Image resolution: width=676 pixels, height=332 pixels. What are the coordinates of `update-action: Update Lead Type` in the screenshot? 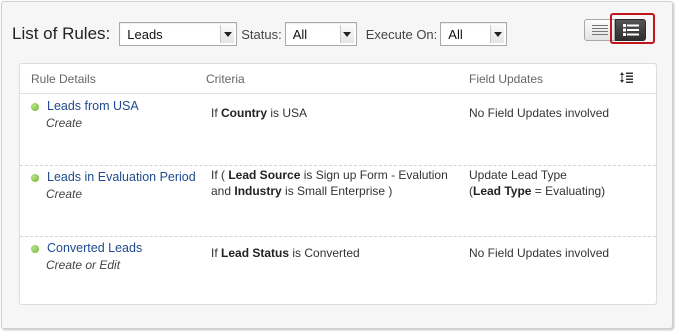 It's located at (518, 175).